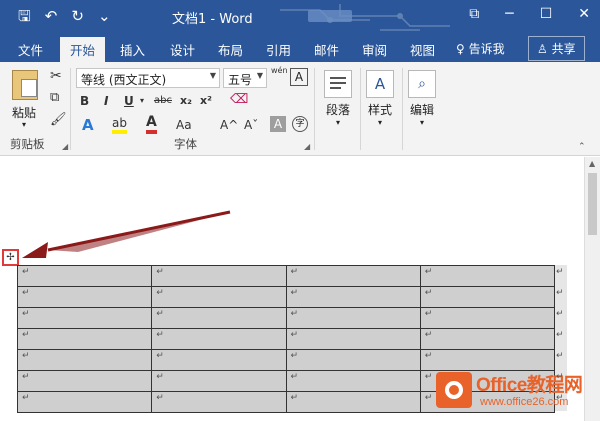  Describe the element at coordinates (58, 119) in the screenshot. I see `format-painter-icon: 🖌` at that location.